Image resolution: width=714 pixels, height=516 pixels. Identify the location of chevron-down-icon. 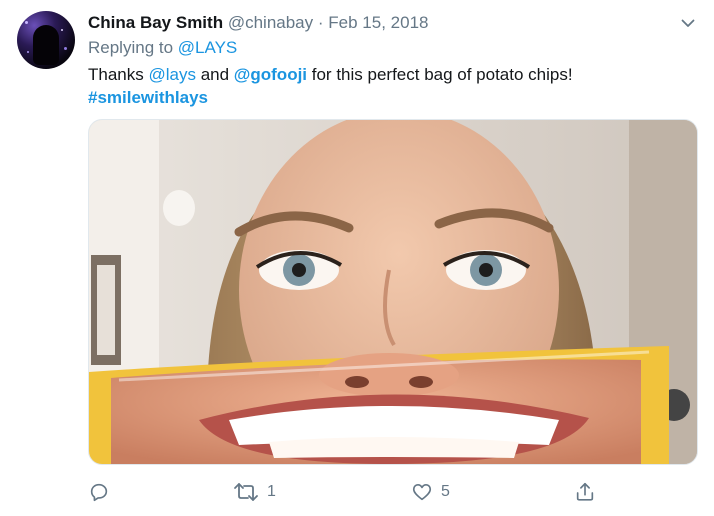
(688, 23).